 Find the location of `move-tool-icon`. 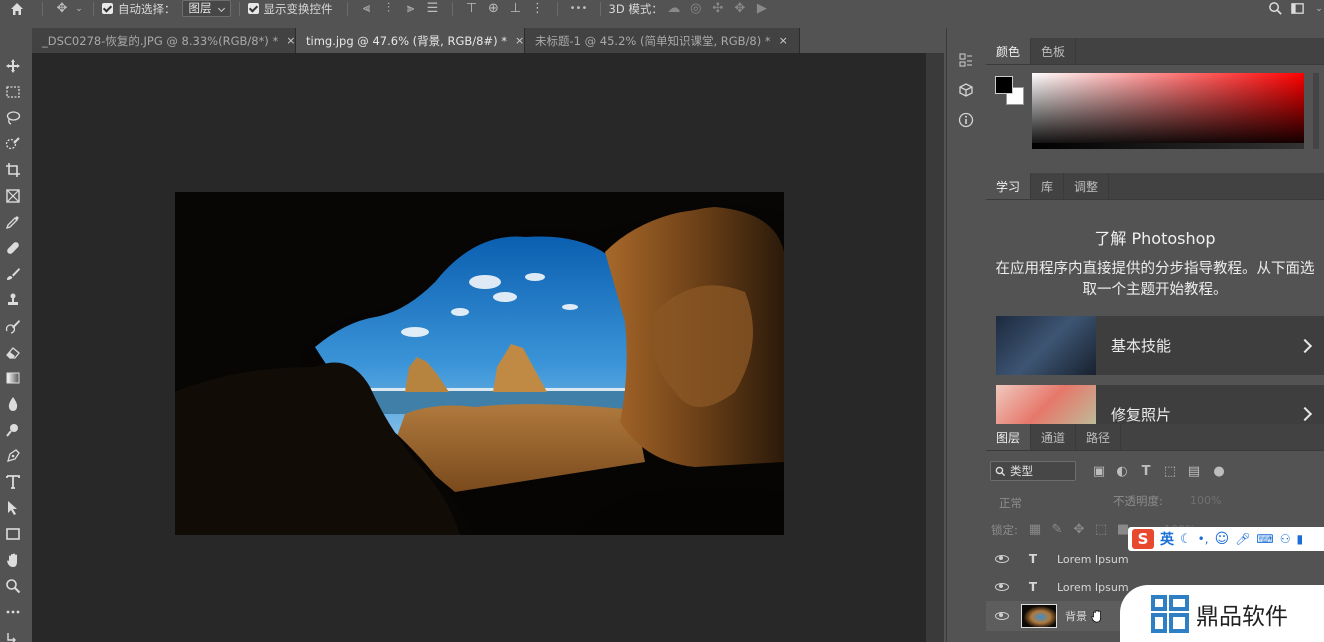

move-tool-icon is located at coordinates (13, 66).